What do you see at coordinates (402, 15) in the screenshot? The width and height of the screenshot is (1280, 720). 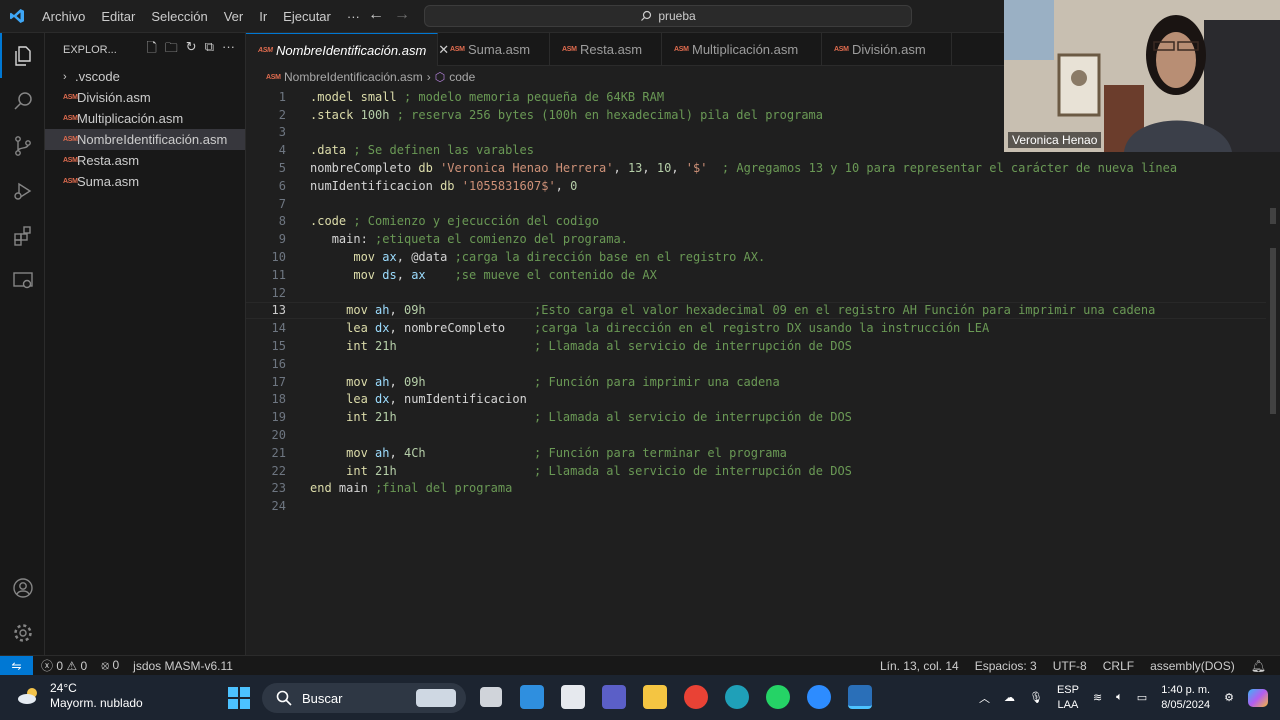 I see `forward-arrow-icon: →` at bounding box center [402, 15].